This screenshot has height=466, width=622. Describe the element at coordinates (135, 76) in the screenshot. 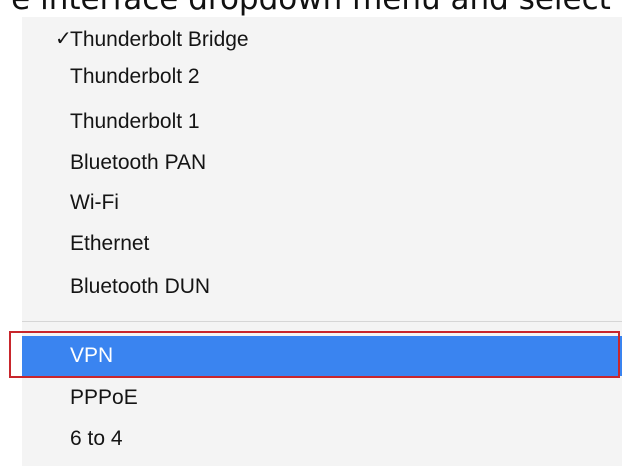

I see `menu-item-label: Thunderbolt 2` at that location.